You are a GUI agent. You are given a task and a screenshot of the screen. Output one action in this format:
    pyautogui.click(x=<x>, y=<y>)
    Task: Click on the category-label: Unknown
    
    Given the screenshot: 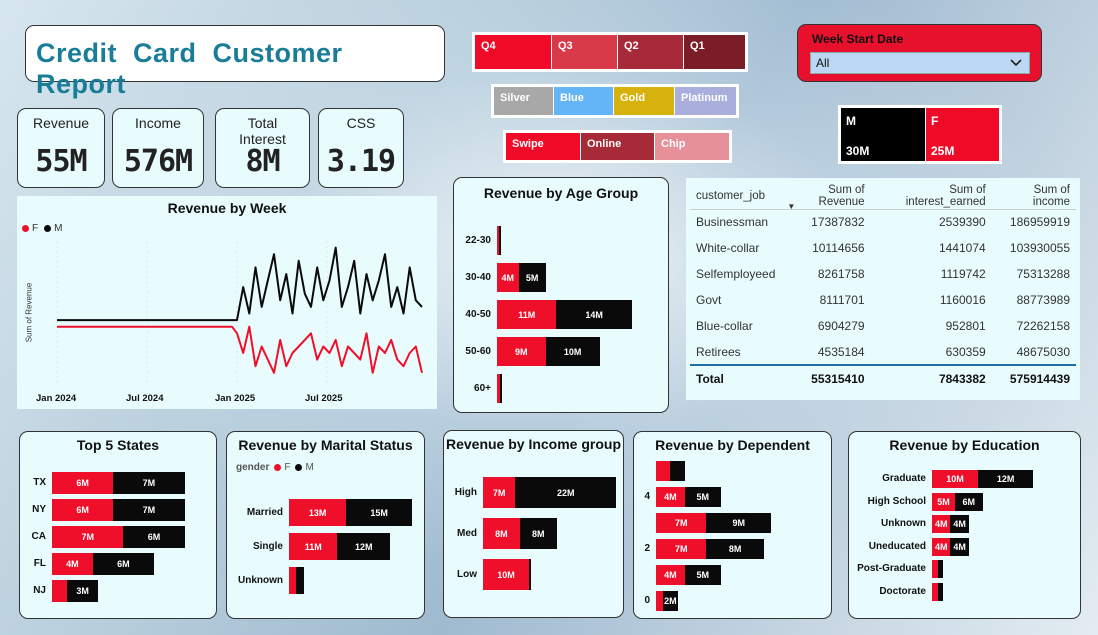 What is the action you would take?
    pyautogui.click(x=903, y=523)
    